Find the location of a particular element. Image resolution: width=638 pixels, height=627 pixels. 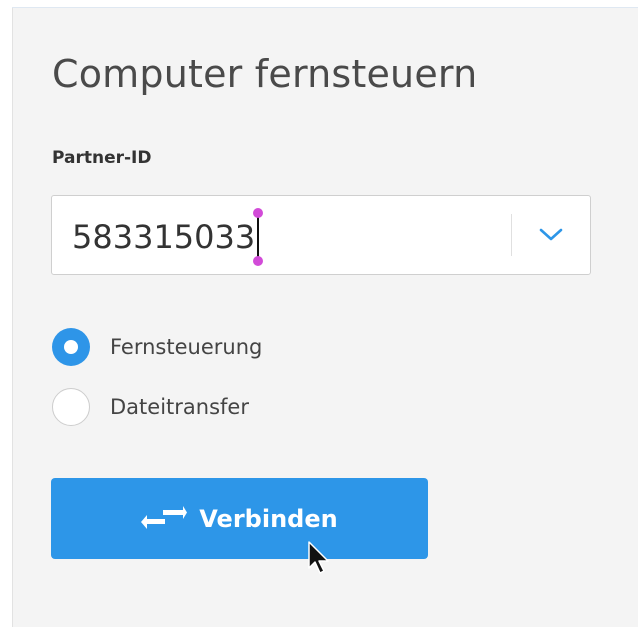

radio-button-checked is located at coordinates (71, 347).